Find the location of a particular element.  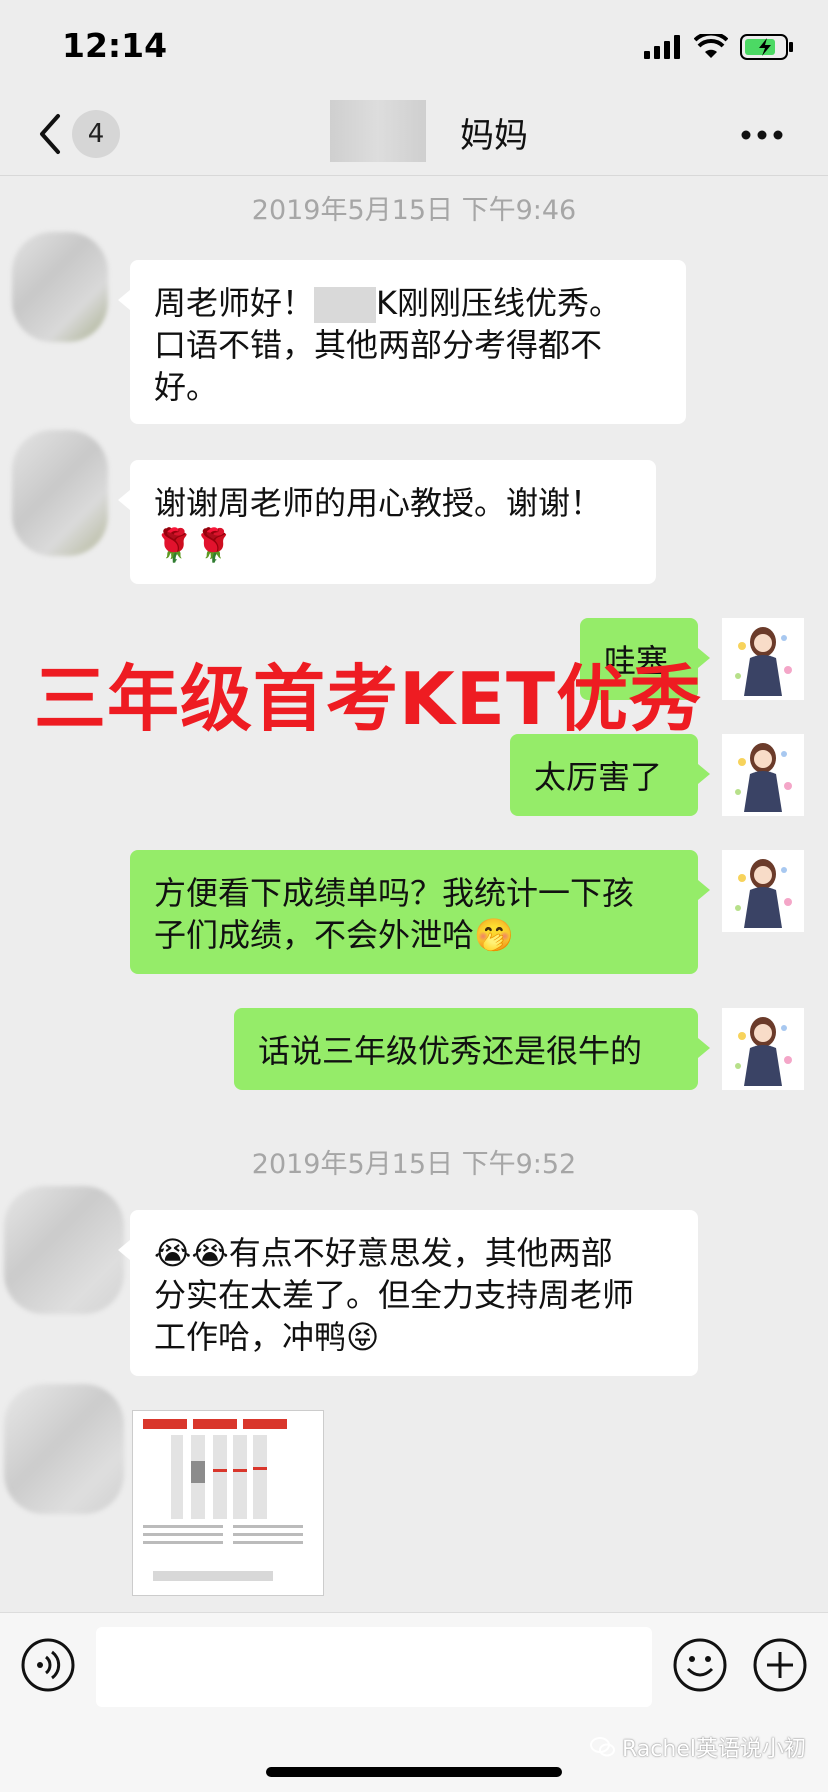

chat-title: 妈妈 is located at coordinates (414, 132).